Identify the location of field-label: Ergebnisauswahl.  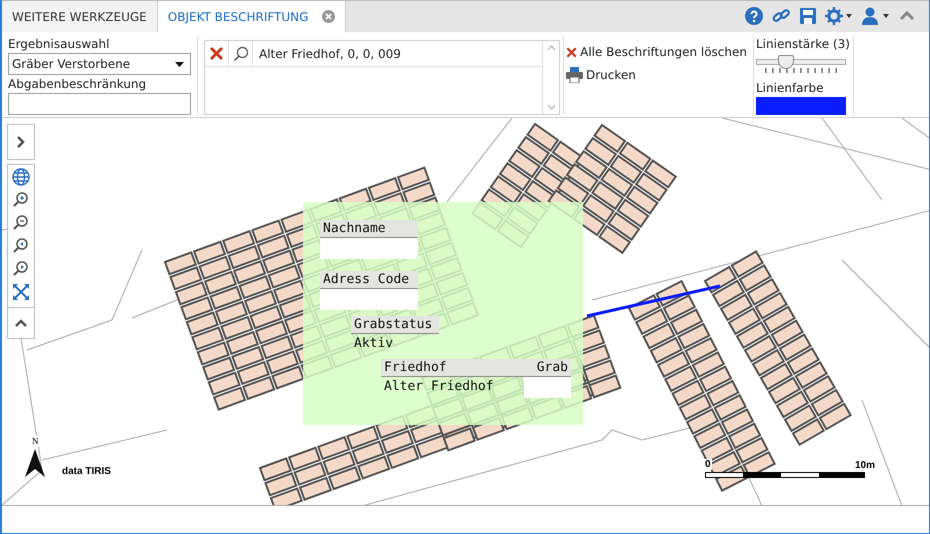
(59, 44).